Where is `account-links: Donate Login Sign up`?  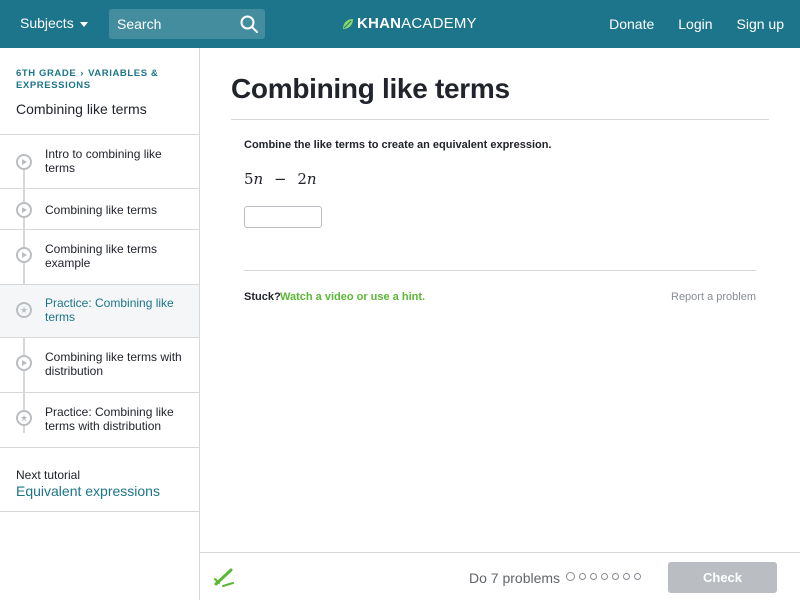
account-links: Donate Login Sign up is located at coordinates (696, 24).